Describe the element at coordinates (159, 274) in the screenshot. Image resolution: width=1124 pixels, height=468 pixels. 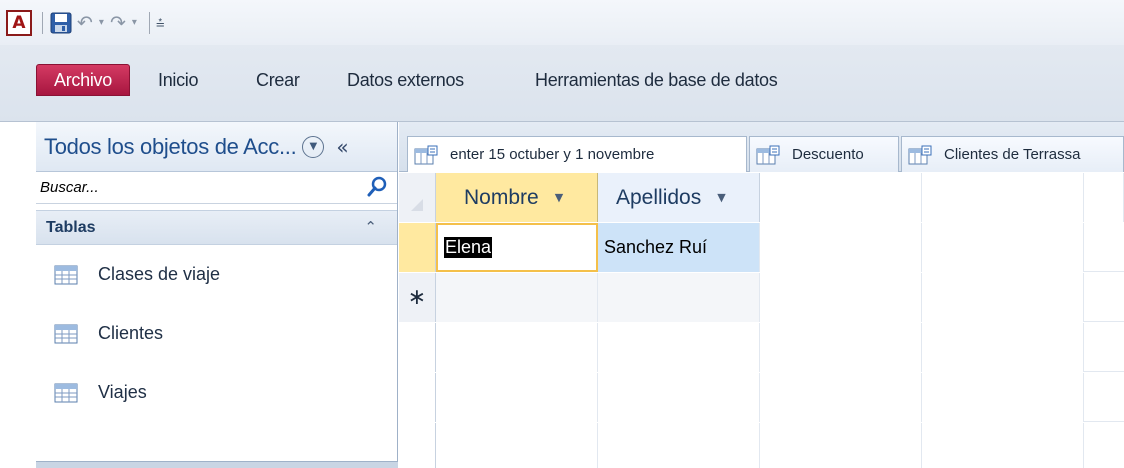
I see `nav-item-label: Clases de viaje` at that location.